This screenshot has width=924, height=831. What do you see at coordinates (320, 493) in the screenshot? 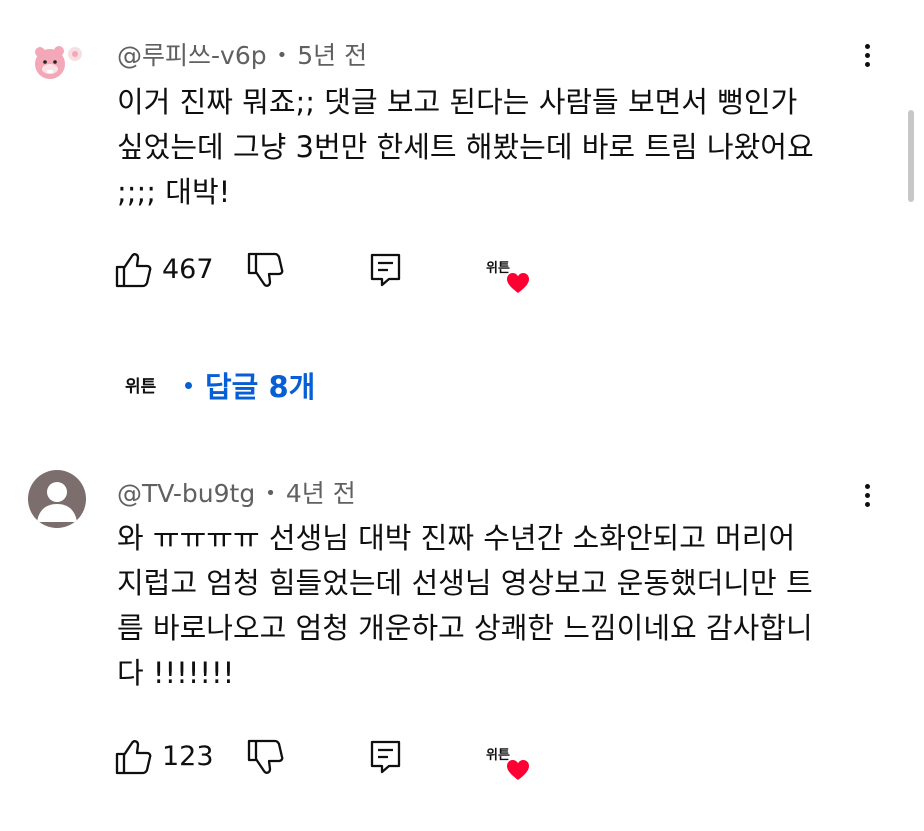
I see `comment-time: 4년 전` at bounding box center [320, 493].